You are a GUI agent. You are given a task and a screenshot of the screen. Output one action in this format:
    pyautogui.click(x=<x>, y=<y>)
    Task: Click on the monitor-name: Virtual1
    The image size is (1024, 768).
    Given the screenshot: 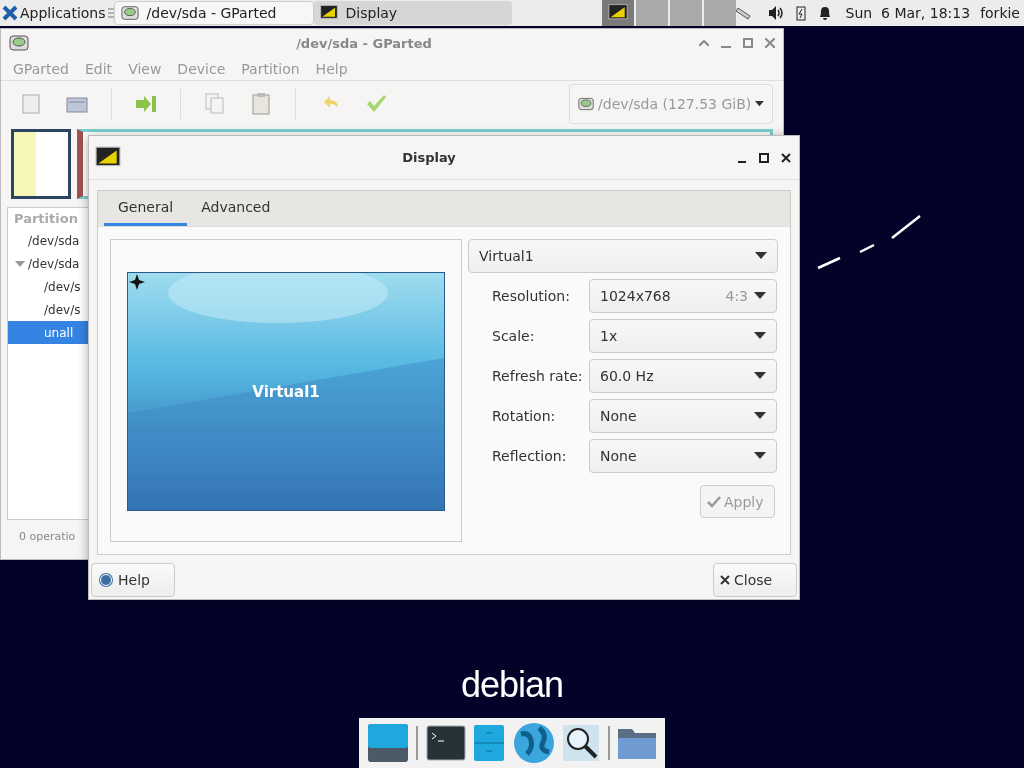 What is the action you would take?
    pyautogui.click(x=286, y=391)
    